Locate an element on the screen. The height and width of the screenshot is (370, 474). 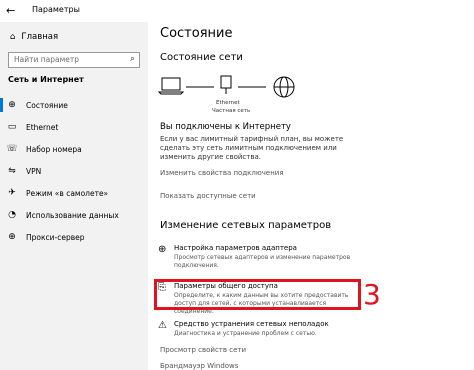
dialup-icon: ☏ is located at coordinates (12, 149).